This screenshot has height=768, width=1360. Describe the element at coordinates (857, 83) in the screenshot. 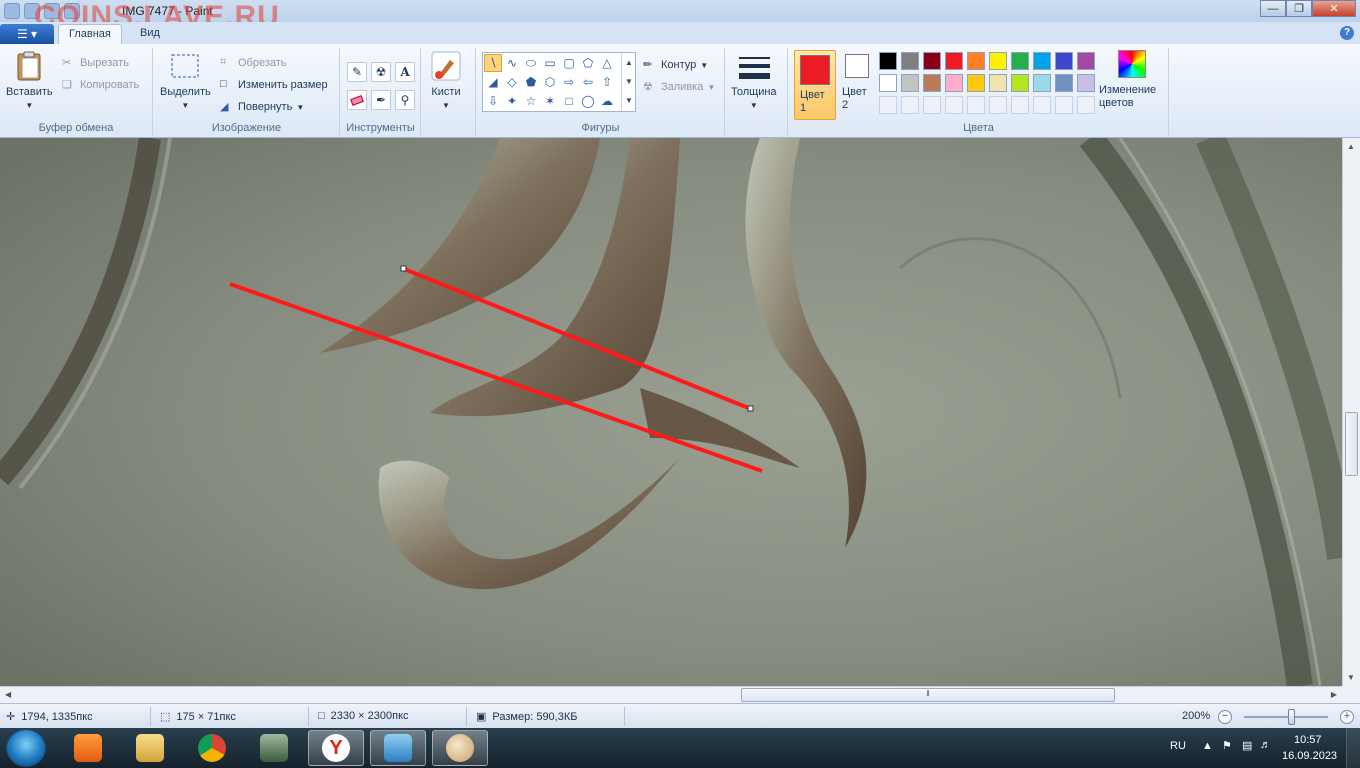

I see `color2-button: Цвет 2` at that location.